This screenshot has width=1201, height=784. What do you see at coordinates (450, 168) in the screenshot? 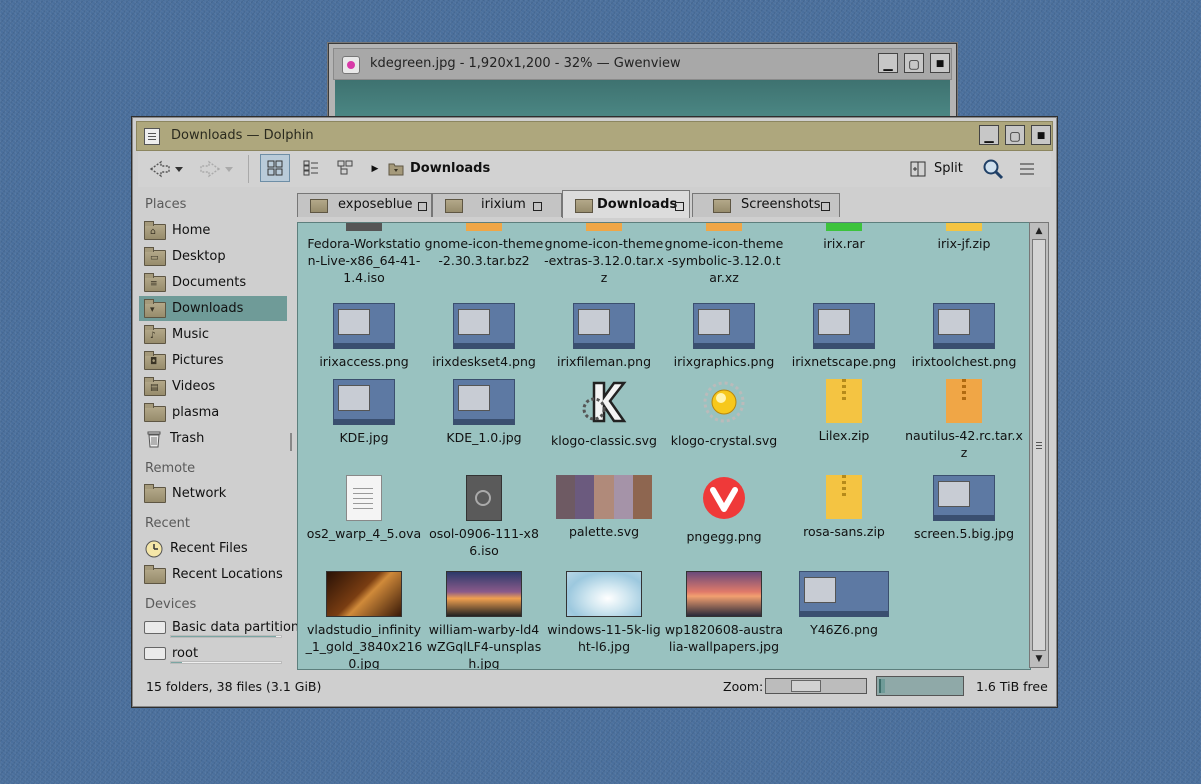
I see `breadcrumb-current: Downloads` at bounding box center [450, 168].